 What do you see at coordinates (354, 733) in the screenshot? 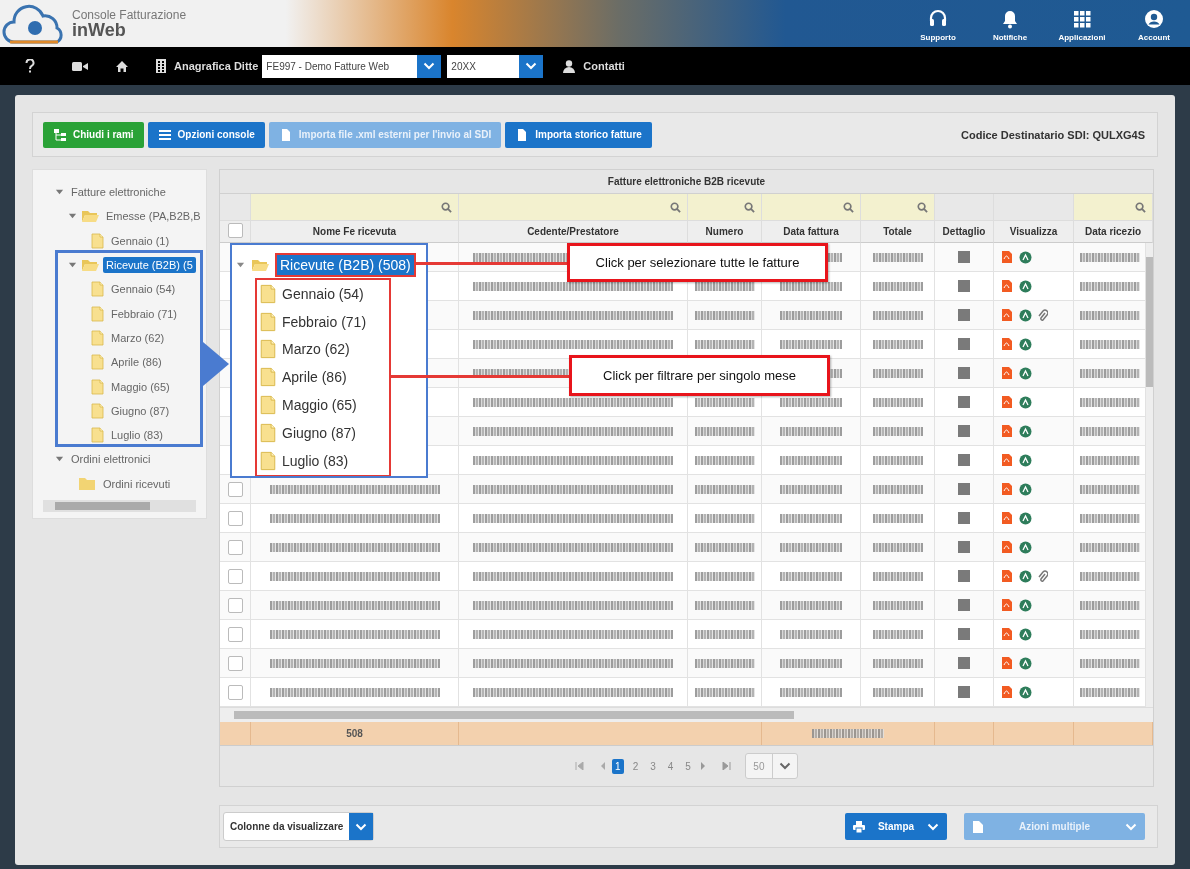
I see `total-count: 508` at bounding box center [354, 733].